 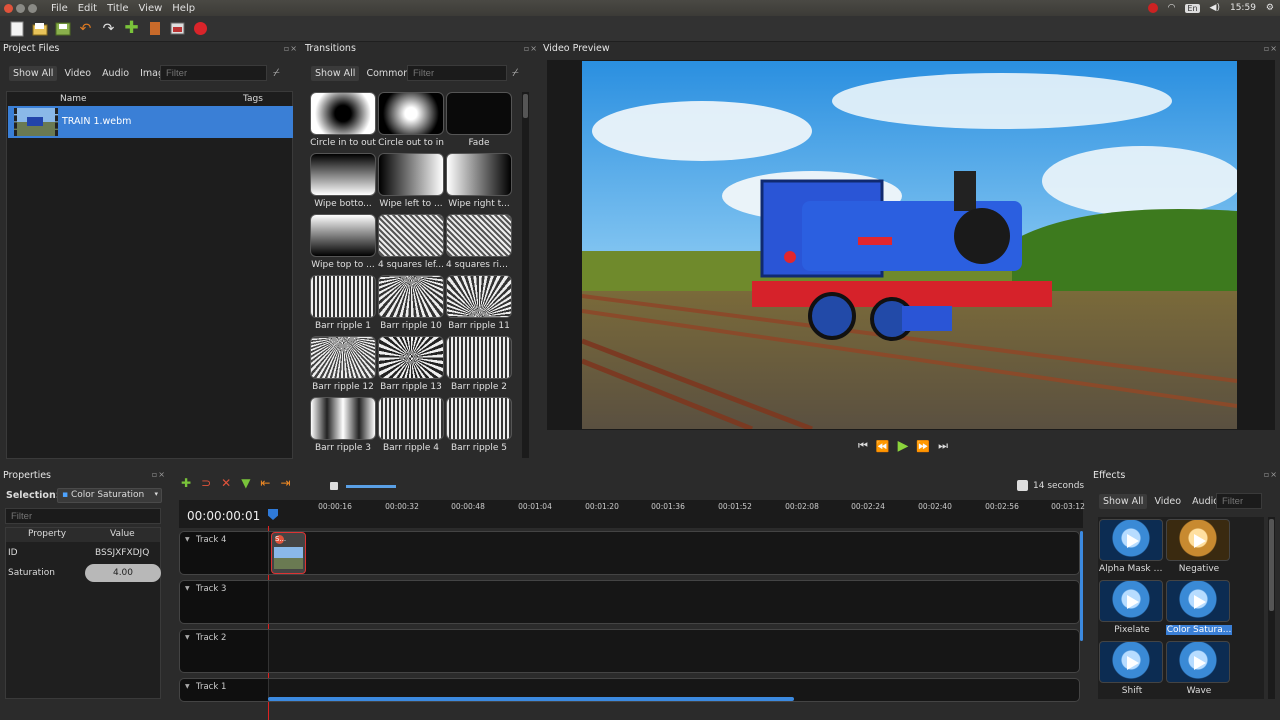 I want to click on menu-help: Help, so click(x=183, y=8).